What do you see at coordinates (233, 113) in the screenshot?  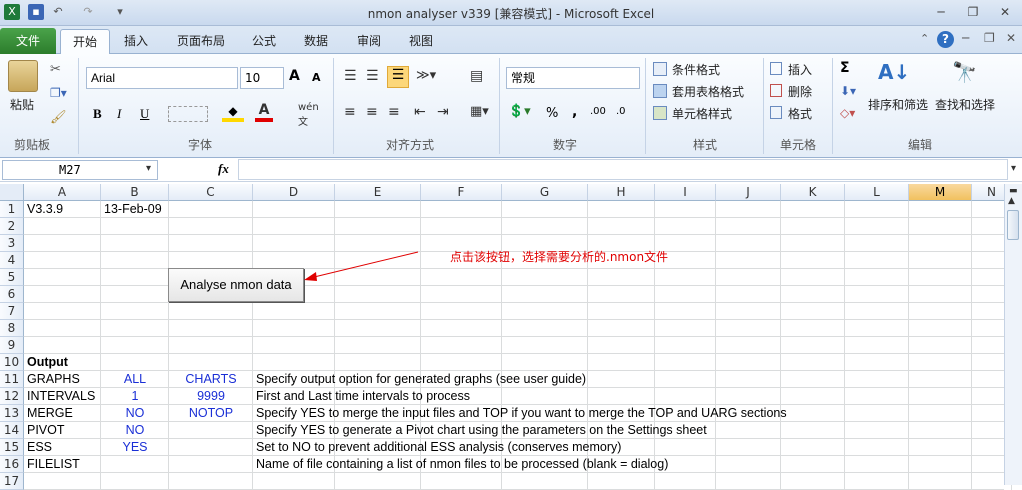 I see `fill-color-icon: ◆` at bounding box center [233, 113].